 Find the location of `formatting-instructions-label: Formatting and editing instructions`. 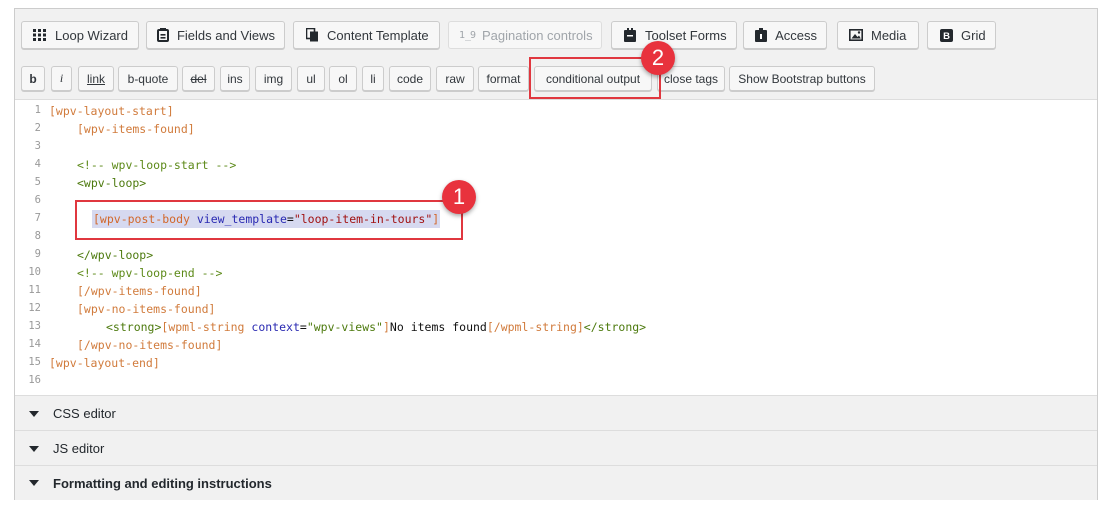

formatting-instructions-label: Formatting and editing instructions is located at coordinates (162, 483).